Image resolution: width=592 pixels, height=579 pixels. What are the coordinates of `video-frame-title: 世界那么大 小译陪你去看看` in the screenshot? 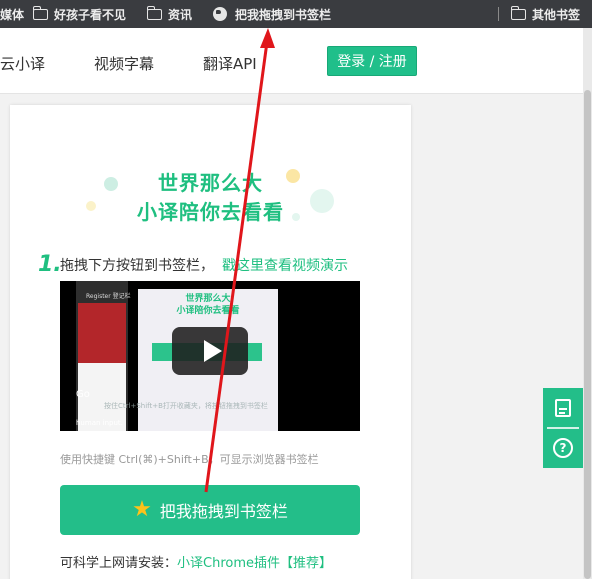 It's located at (208, 305).